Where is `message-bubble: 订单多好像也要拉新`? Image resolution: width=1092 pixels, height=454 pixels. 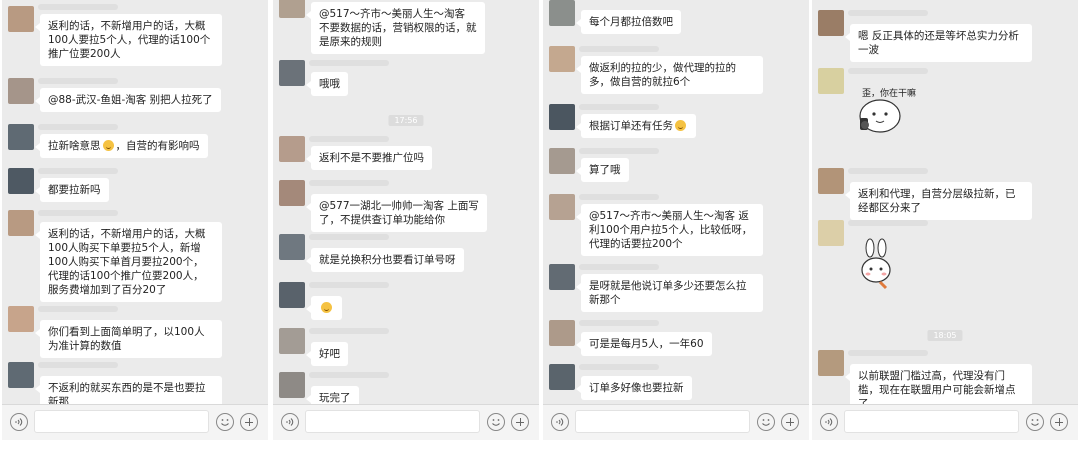 message-bubble: 订单多好像也要拉新 is located at coordinates (634, 388).